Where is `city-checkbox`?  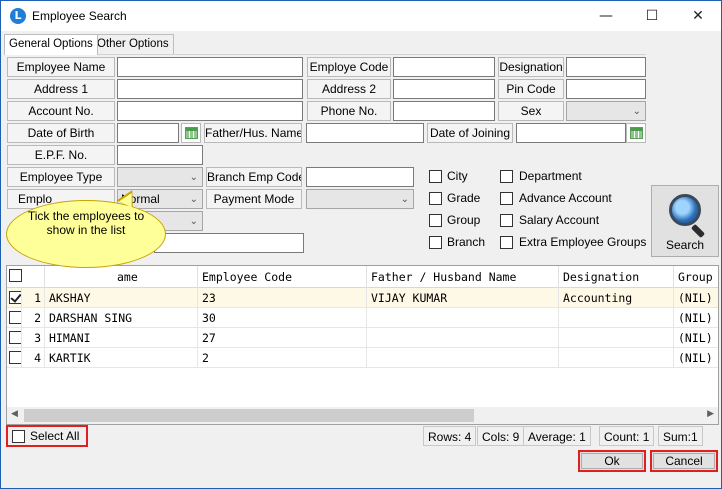 city-checkbox is located at coordinates (435, 176).